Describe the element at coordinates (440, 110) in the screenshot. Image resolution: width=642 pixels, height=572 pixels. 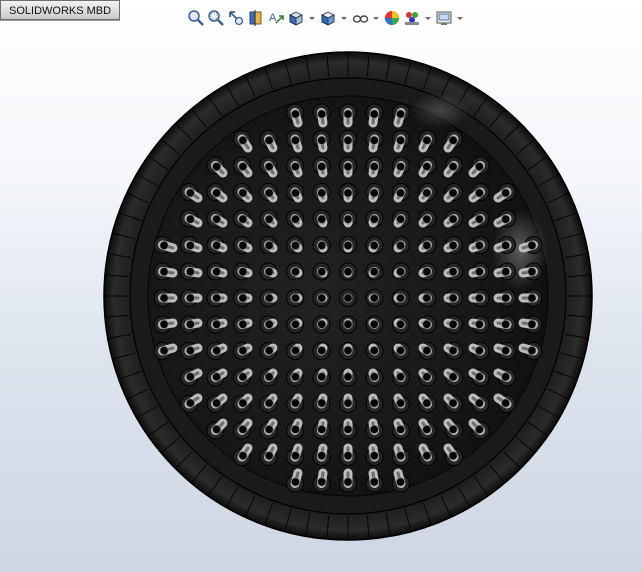
I see `highlight` at that location.